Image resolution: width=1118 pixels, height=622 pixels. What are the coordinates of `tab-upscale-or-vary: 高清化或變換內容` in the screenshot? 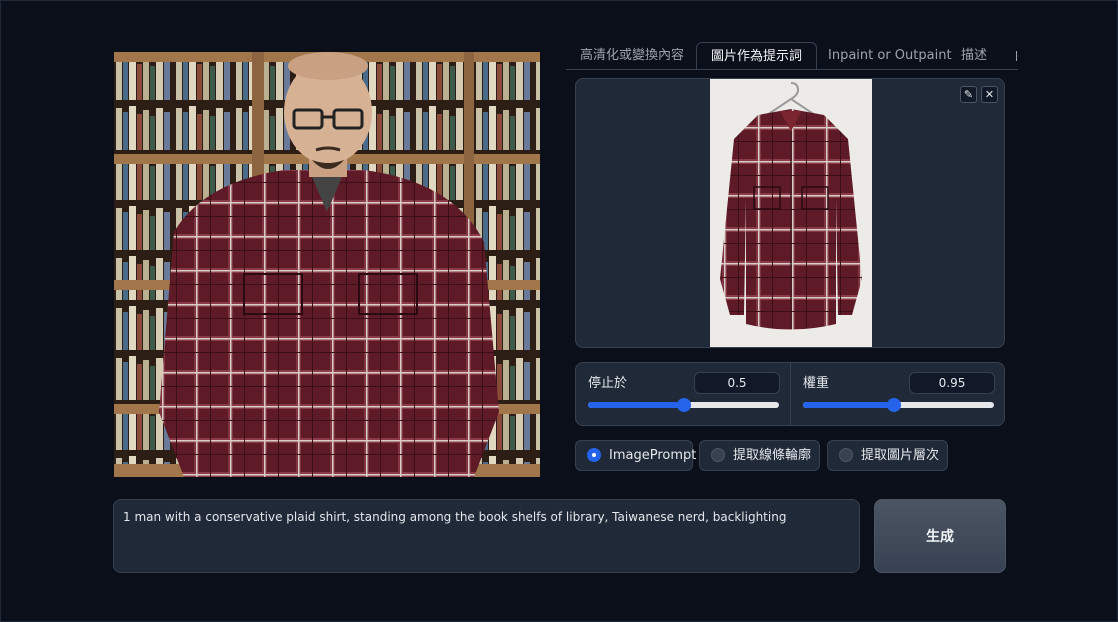 It's located at (632, 55).